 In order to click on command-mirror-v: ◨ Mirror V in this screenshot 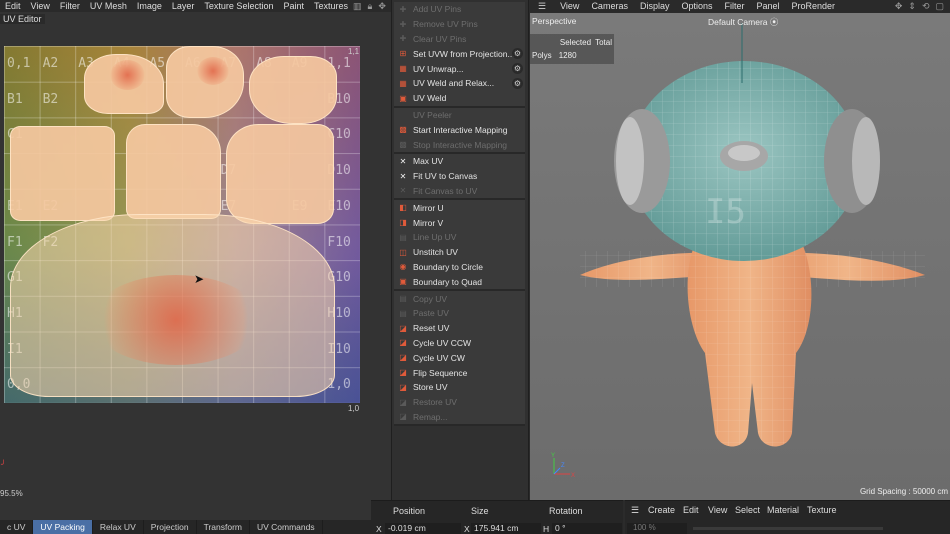, I will do `click(459, 222)`.